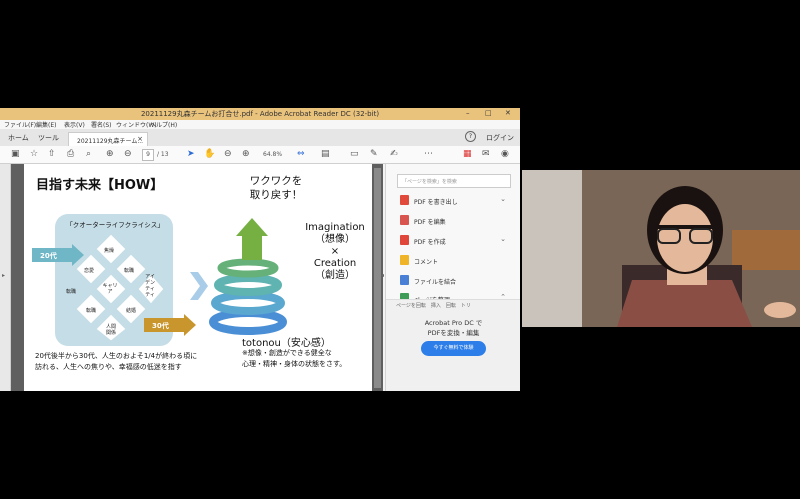 Image resolution: width=800 pixels, height=499 pixels. Describe the element at coordinates (115, 225) in the screenshot. I see `quarter-life-crisis-title: 「クオーターライフクライシス」` at that location.